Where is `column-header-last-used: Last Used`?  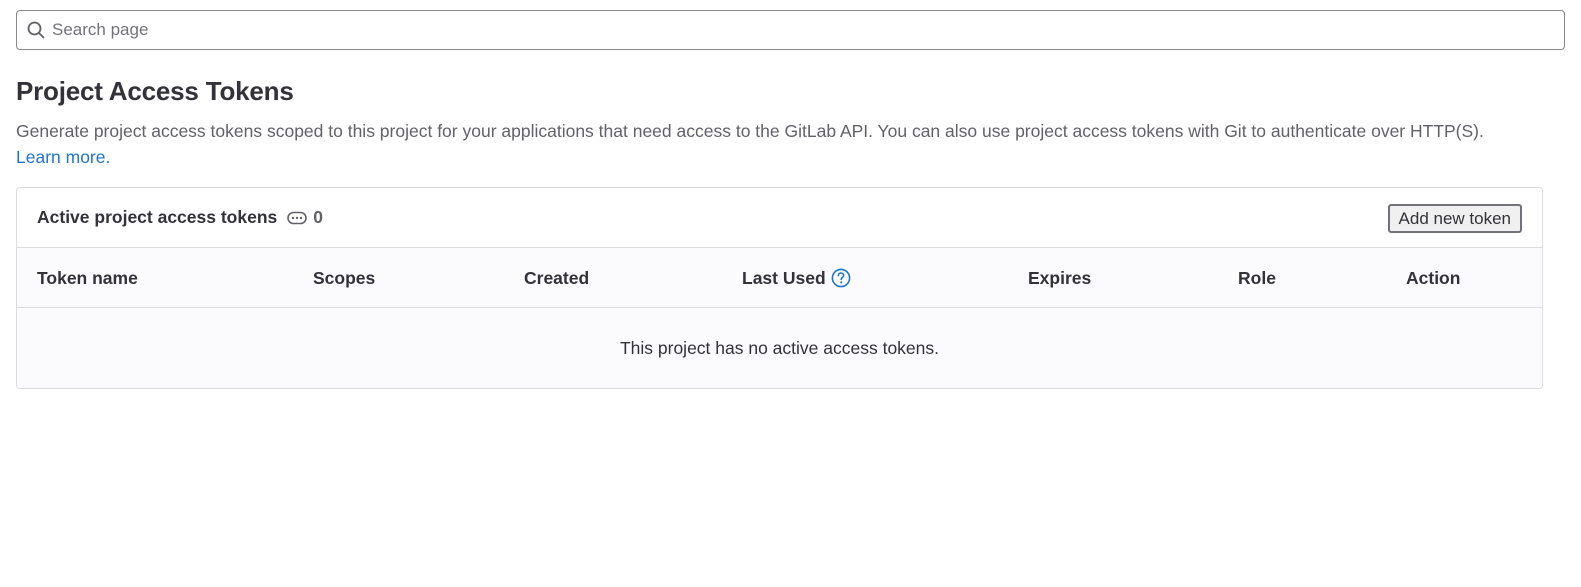 column-header-last-used: Last Used is located at coordinates (796, 278).